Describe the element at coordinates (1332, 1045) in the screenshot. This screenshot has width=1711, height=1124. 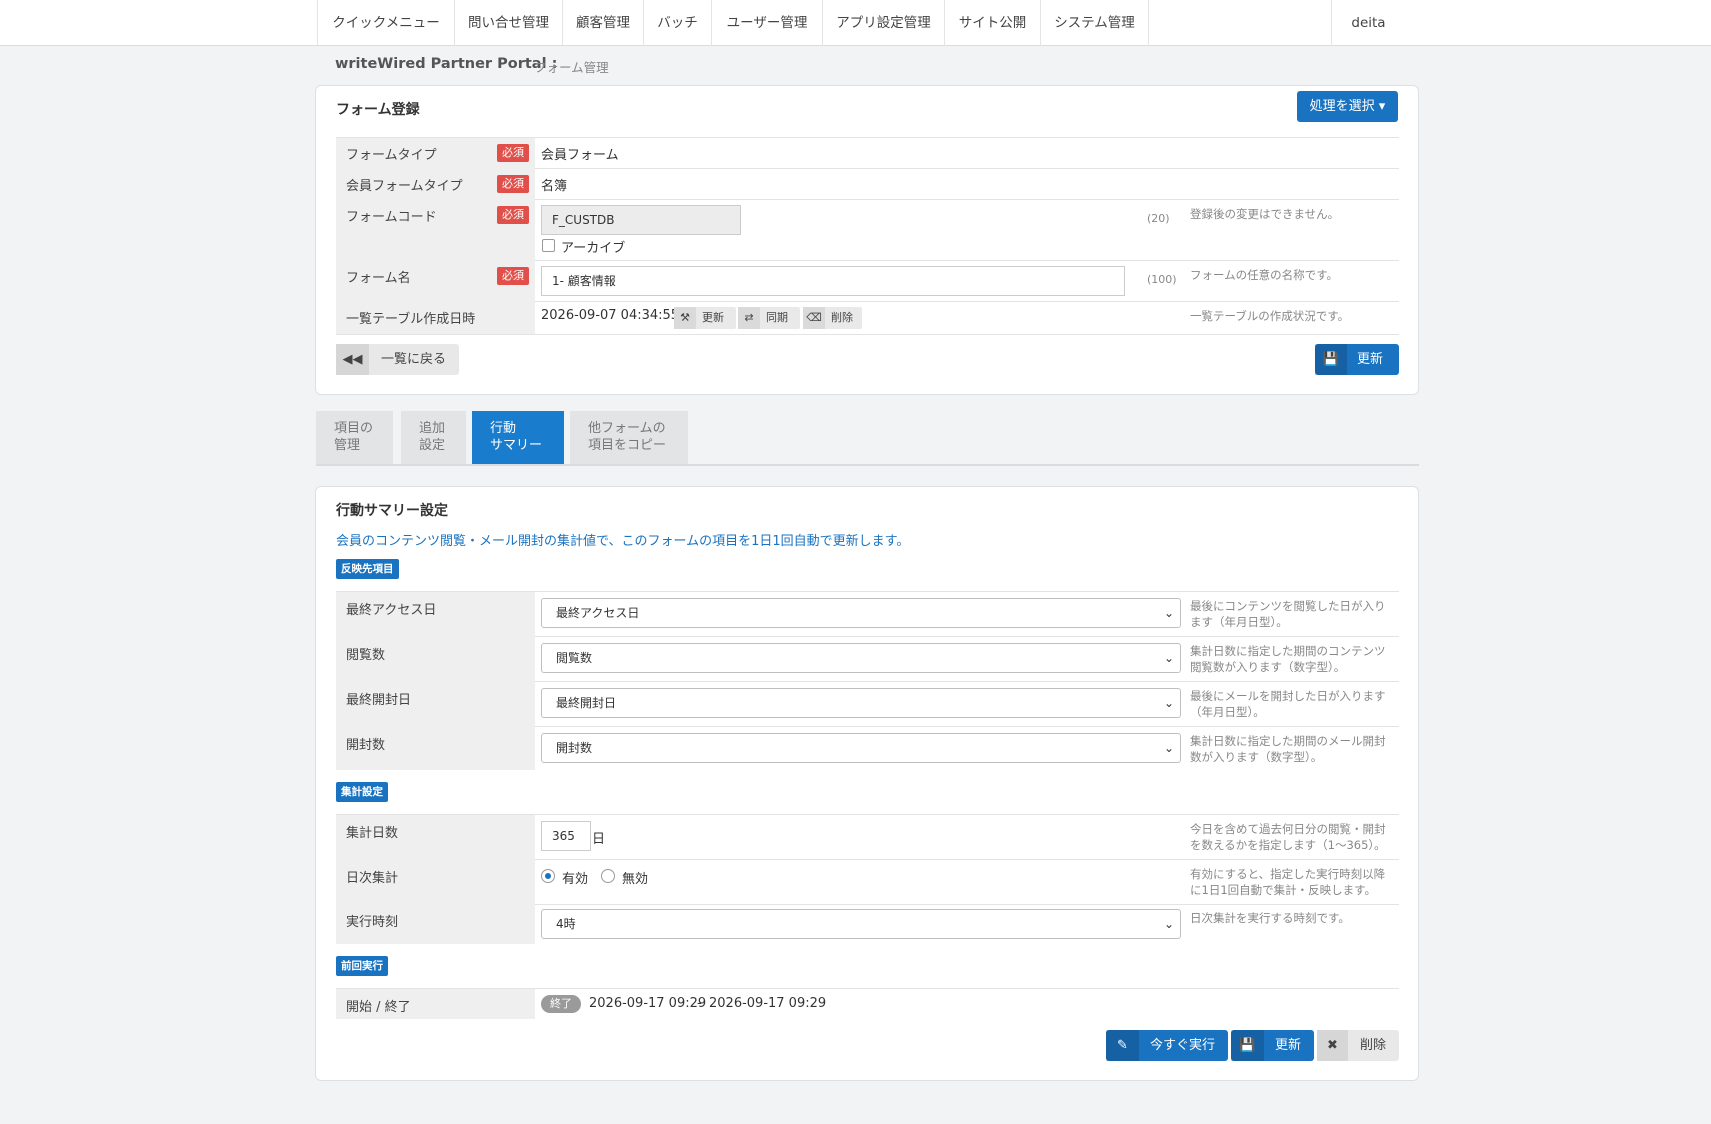
I see `close-icon: ✖` at that location.